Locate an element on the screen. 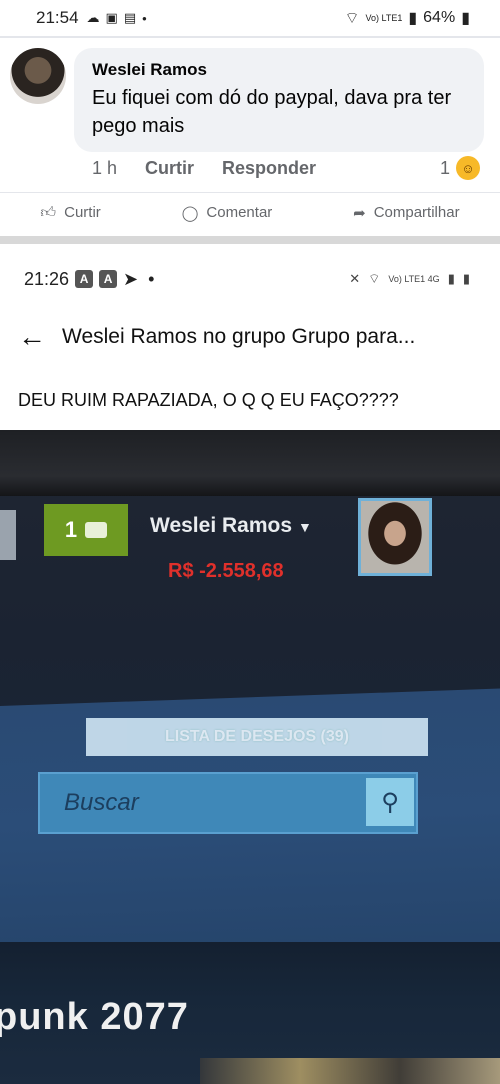 This screenshot has width=500, height=1084. clipboard-icon: ▤ is located at coordinates (130, 17).